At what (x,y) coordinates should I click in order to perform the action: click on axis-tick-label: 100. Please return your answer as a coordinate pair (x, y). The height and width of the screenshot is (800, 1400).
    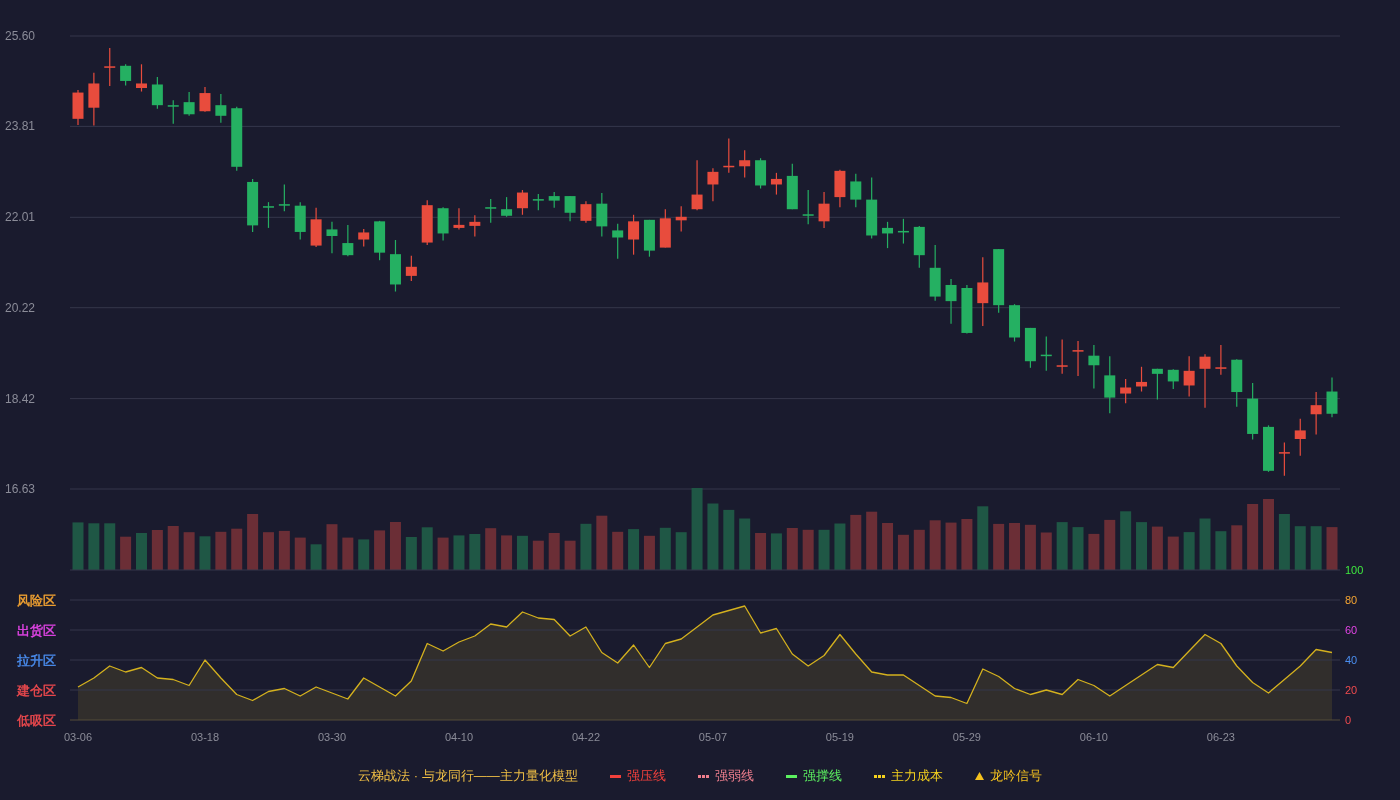
    Looking at the image, I should click on (1354, 570).